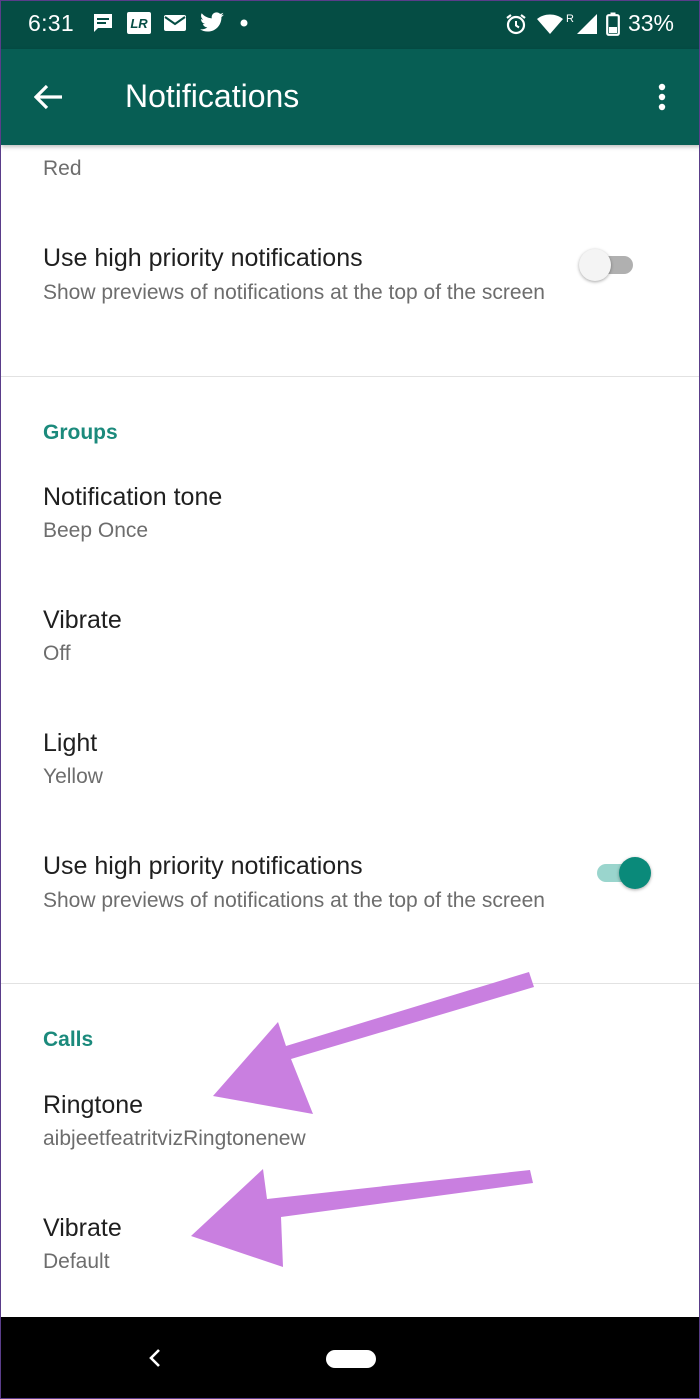 Image resolution: width=700 pixels, height=1399 pixels. Describe the element at coordinates (373, 1043) in the screenshot. I see `annotation-arrow-ringtone` at that location.